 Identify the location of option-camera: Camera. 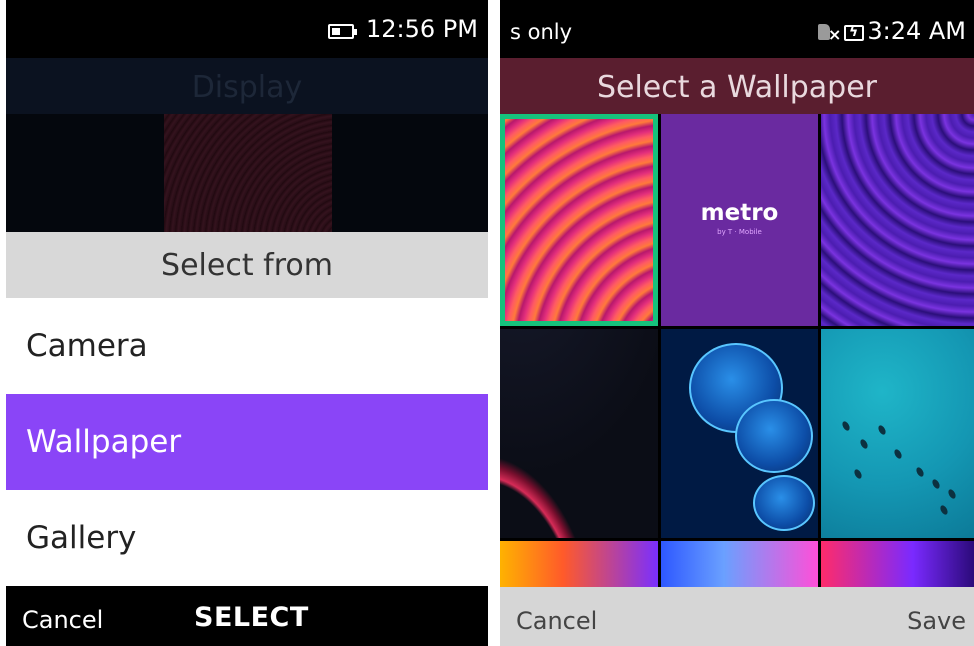
(247, 346).